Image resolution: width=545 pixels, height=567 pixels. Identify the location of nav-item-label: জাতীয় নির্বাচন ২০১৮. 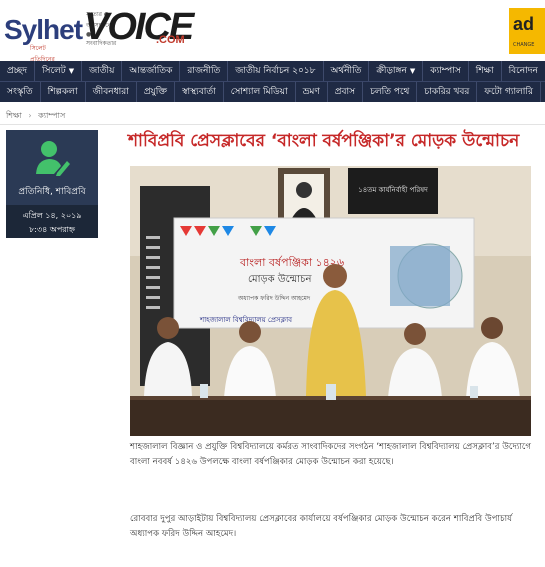
(275, 71).